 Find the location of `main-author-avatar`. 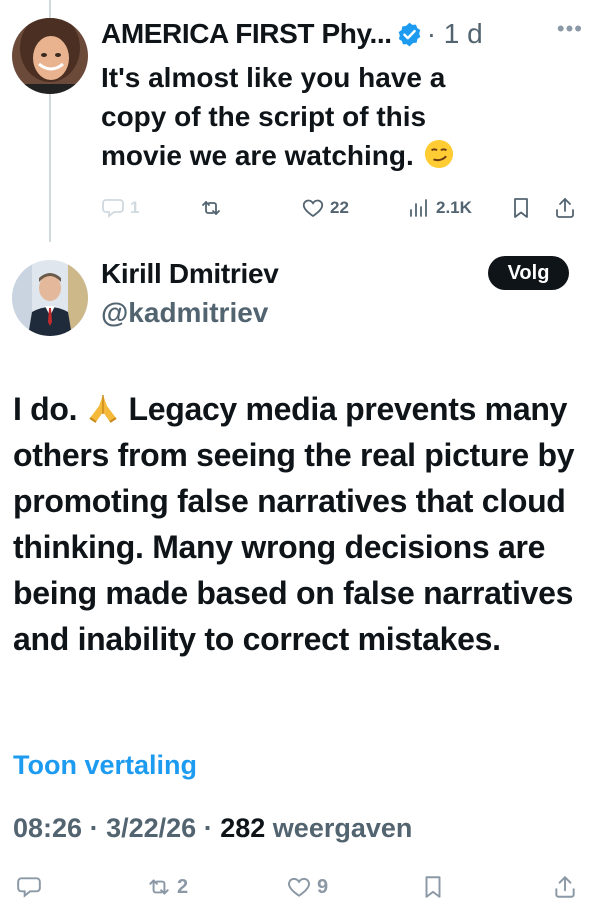

main-author-avatar is located at coordinates (50, 298).